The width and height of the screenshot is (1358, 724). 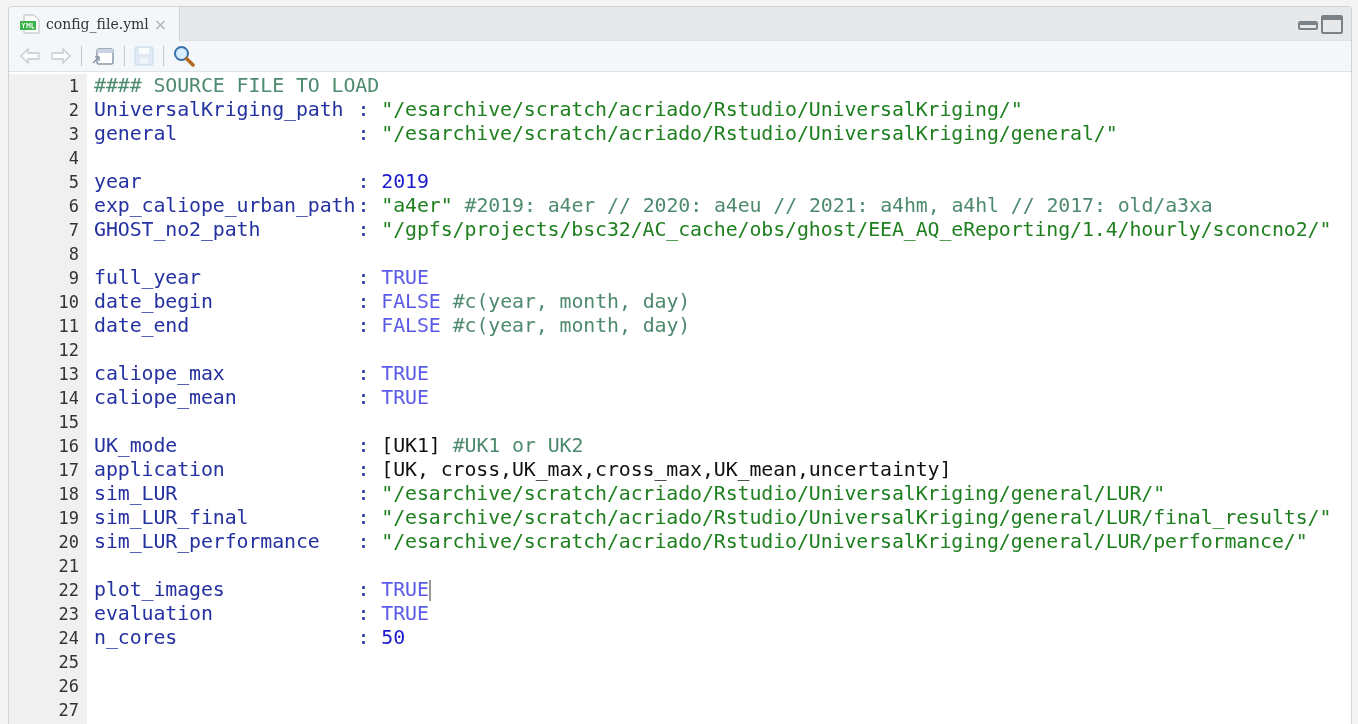 I want to click on line-number: 14, so click(x=68, y=398).